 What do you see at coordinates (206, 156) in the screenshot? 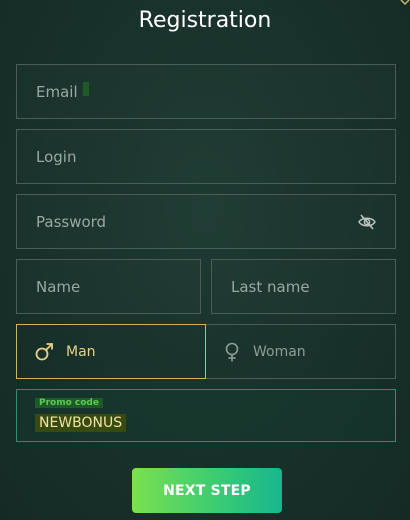
I see `login-field: Login` at bounding box center [206, 156].